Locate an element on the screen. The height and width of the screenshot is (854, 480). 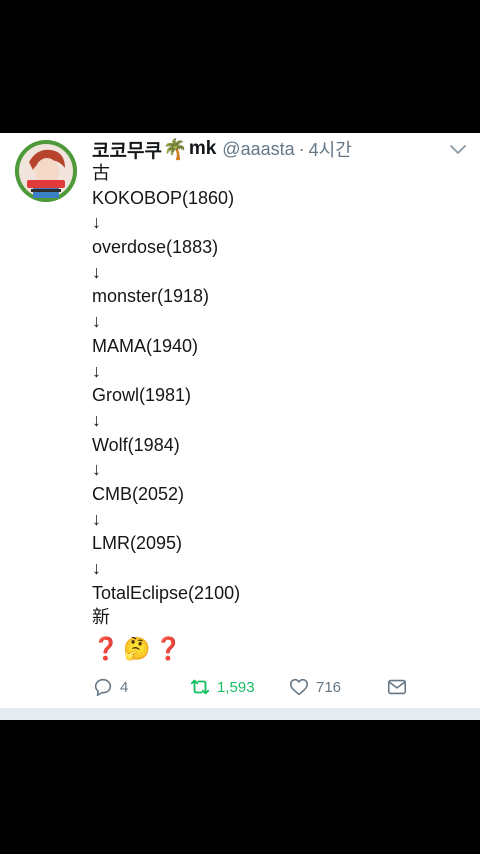
tweet-line: Growl(1981) is located at coordinates (142, 395).